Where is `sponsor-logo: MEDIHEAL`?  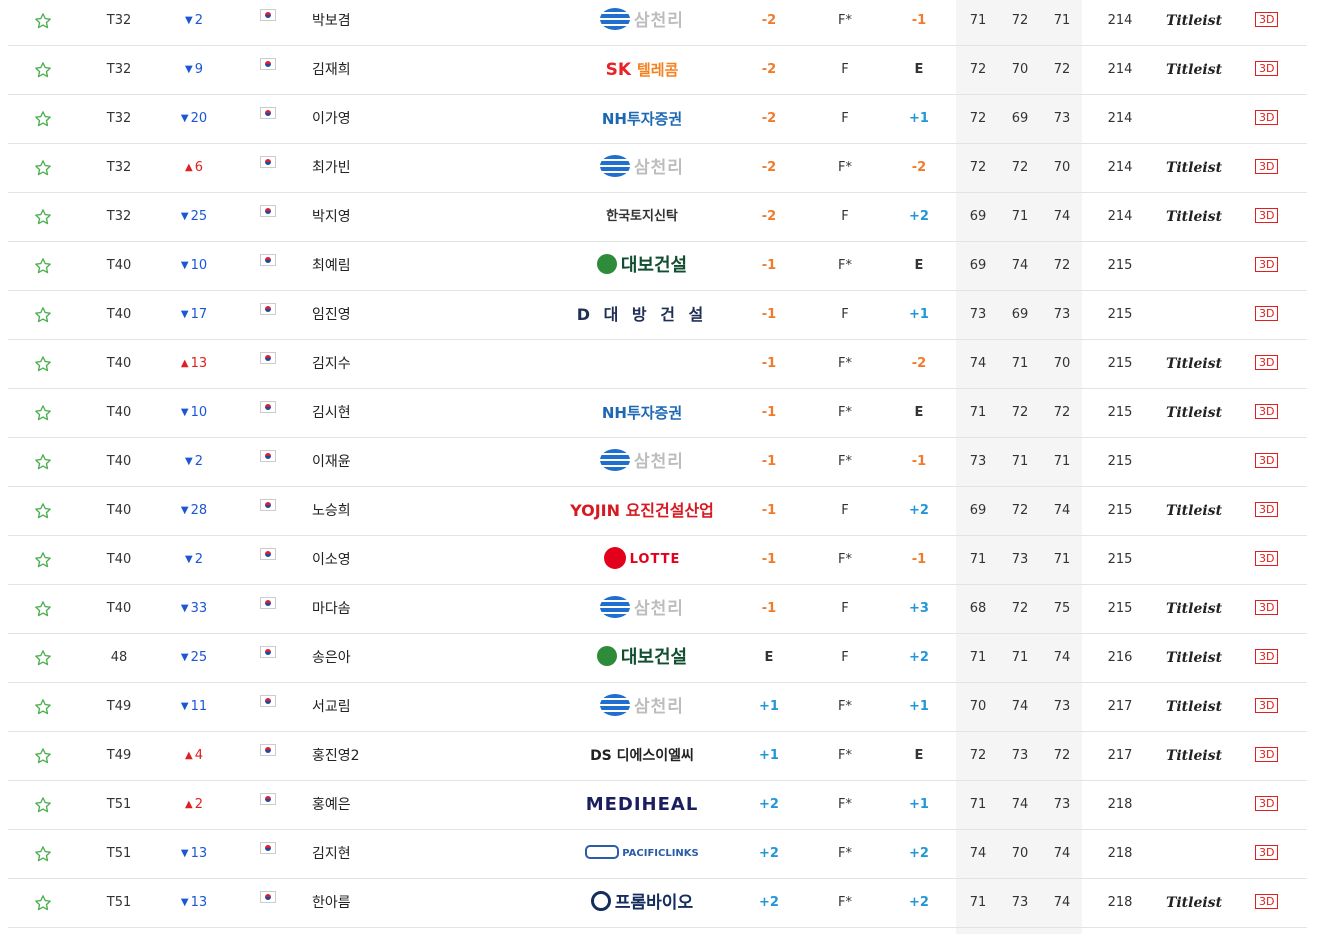 sponsor-logo: MEDIHEAL is located at coordinates (642, 805).